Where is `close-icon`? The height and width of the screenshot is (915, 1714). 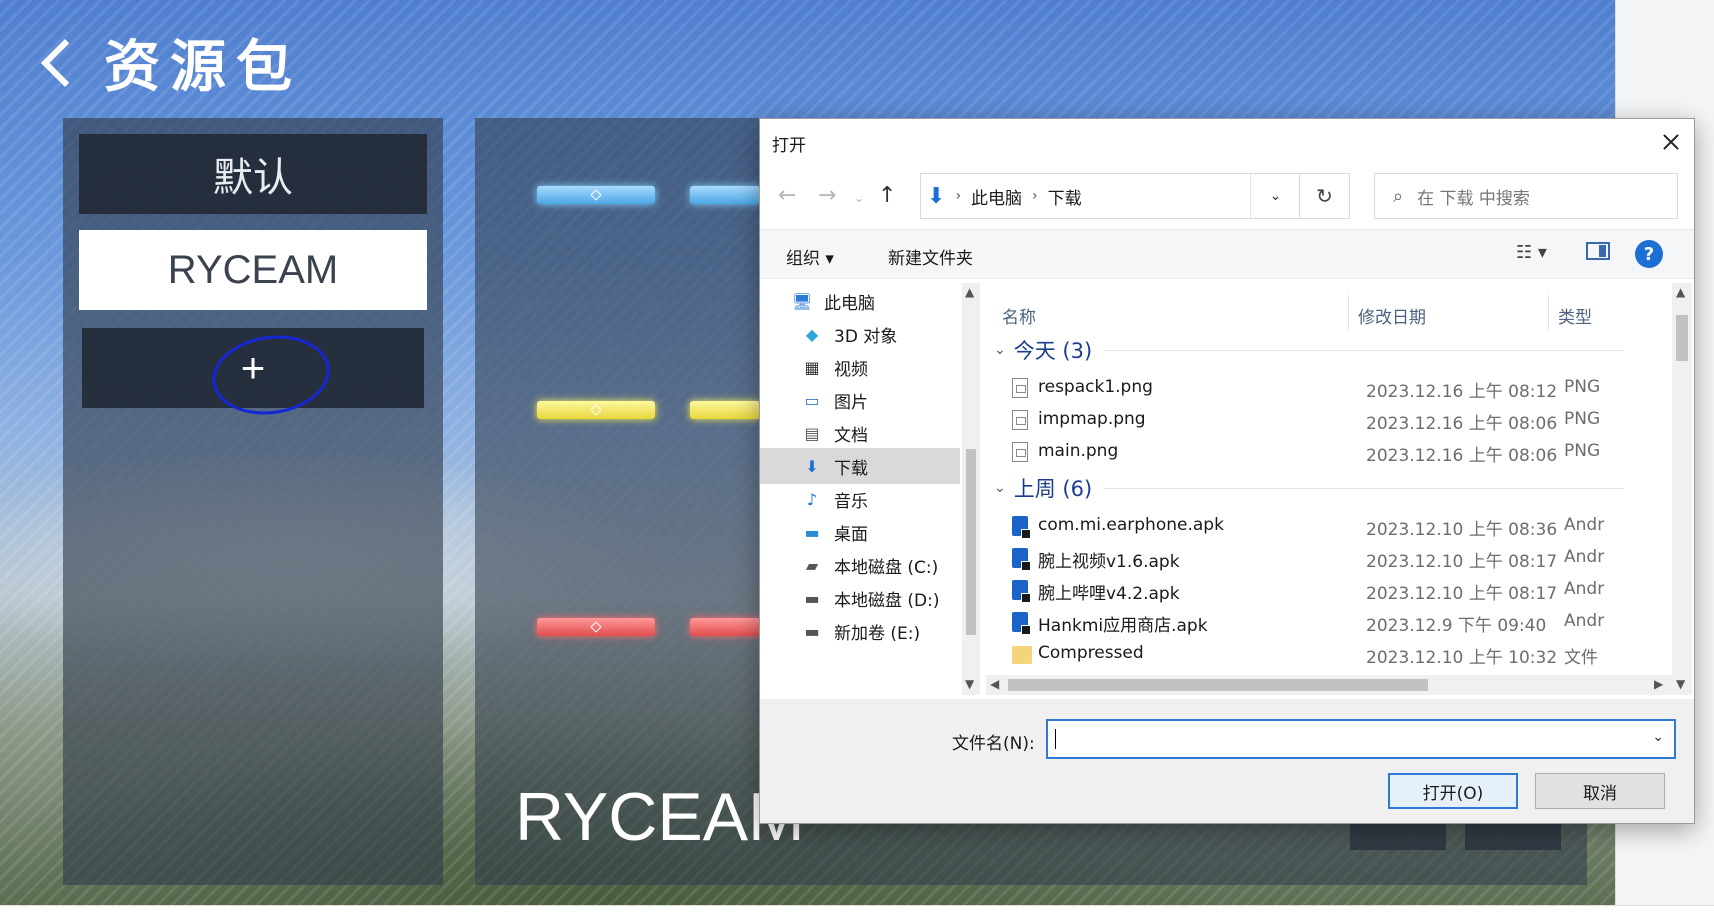
close-icon is located at coordinates (1671, 142).